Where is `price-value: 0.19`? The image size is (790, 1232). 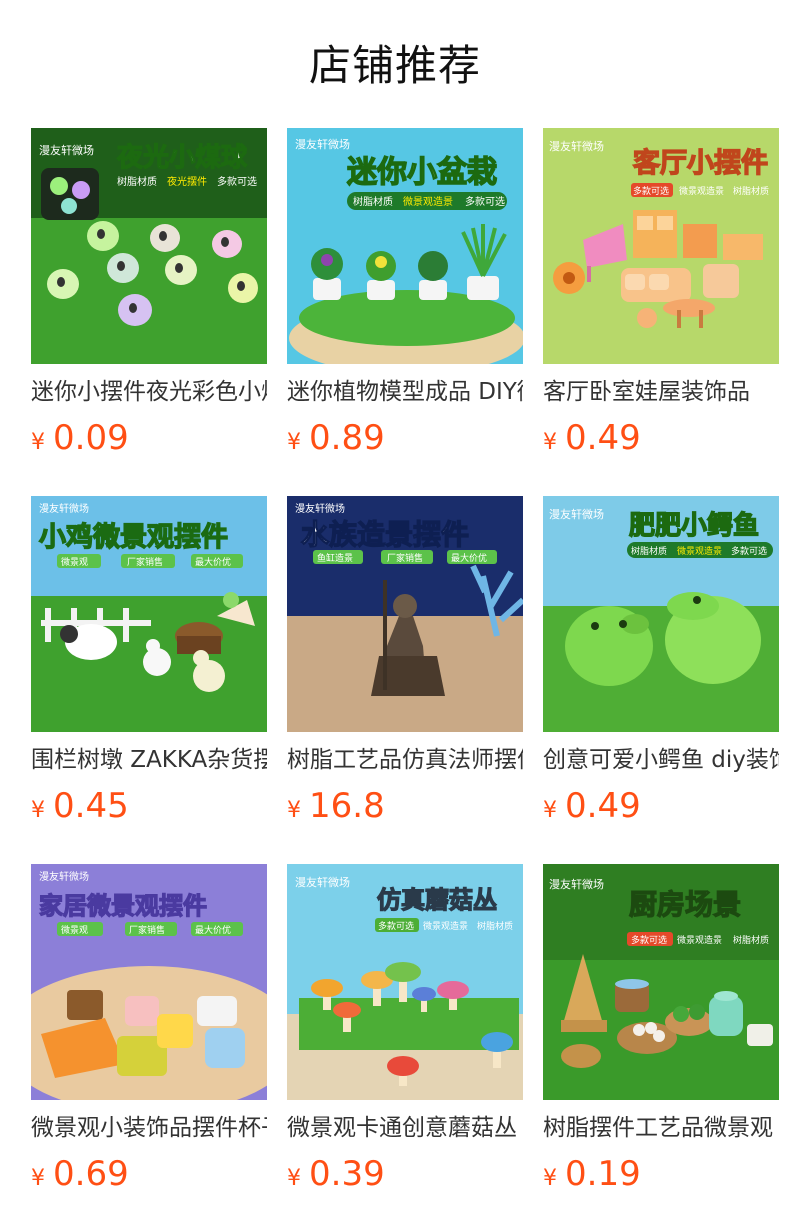
price-value: 0.19 is located at coordinates (603, 1174).